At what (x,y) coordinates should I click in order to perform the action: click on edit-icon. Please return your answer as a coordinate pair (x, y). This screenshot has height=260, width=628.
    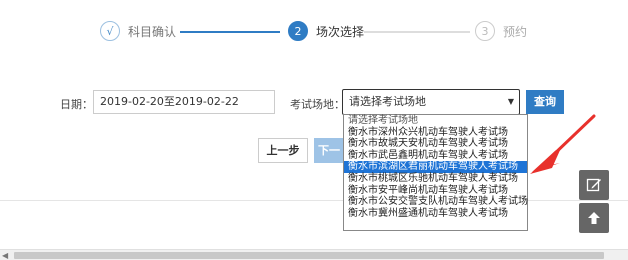
    Looking at the image, I should click on (593, 185).